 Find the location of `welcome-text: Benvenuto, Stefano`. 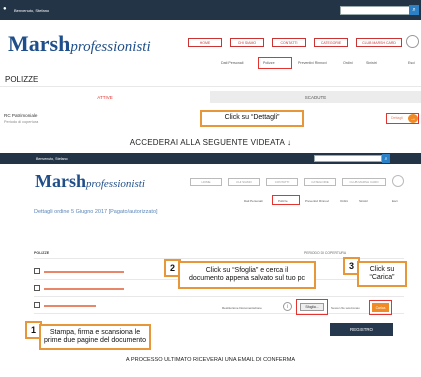

welcome-text: Benvenuto, Stefano is located at coordinates (32, 10).